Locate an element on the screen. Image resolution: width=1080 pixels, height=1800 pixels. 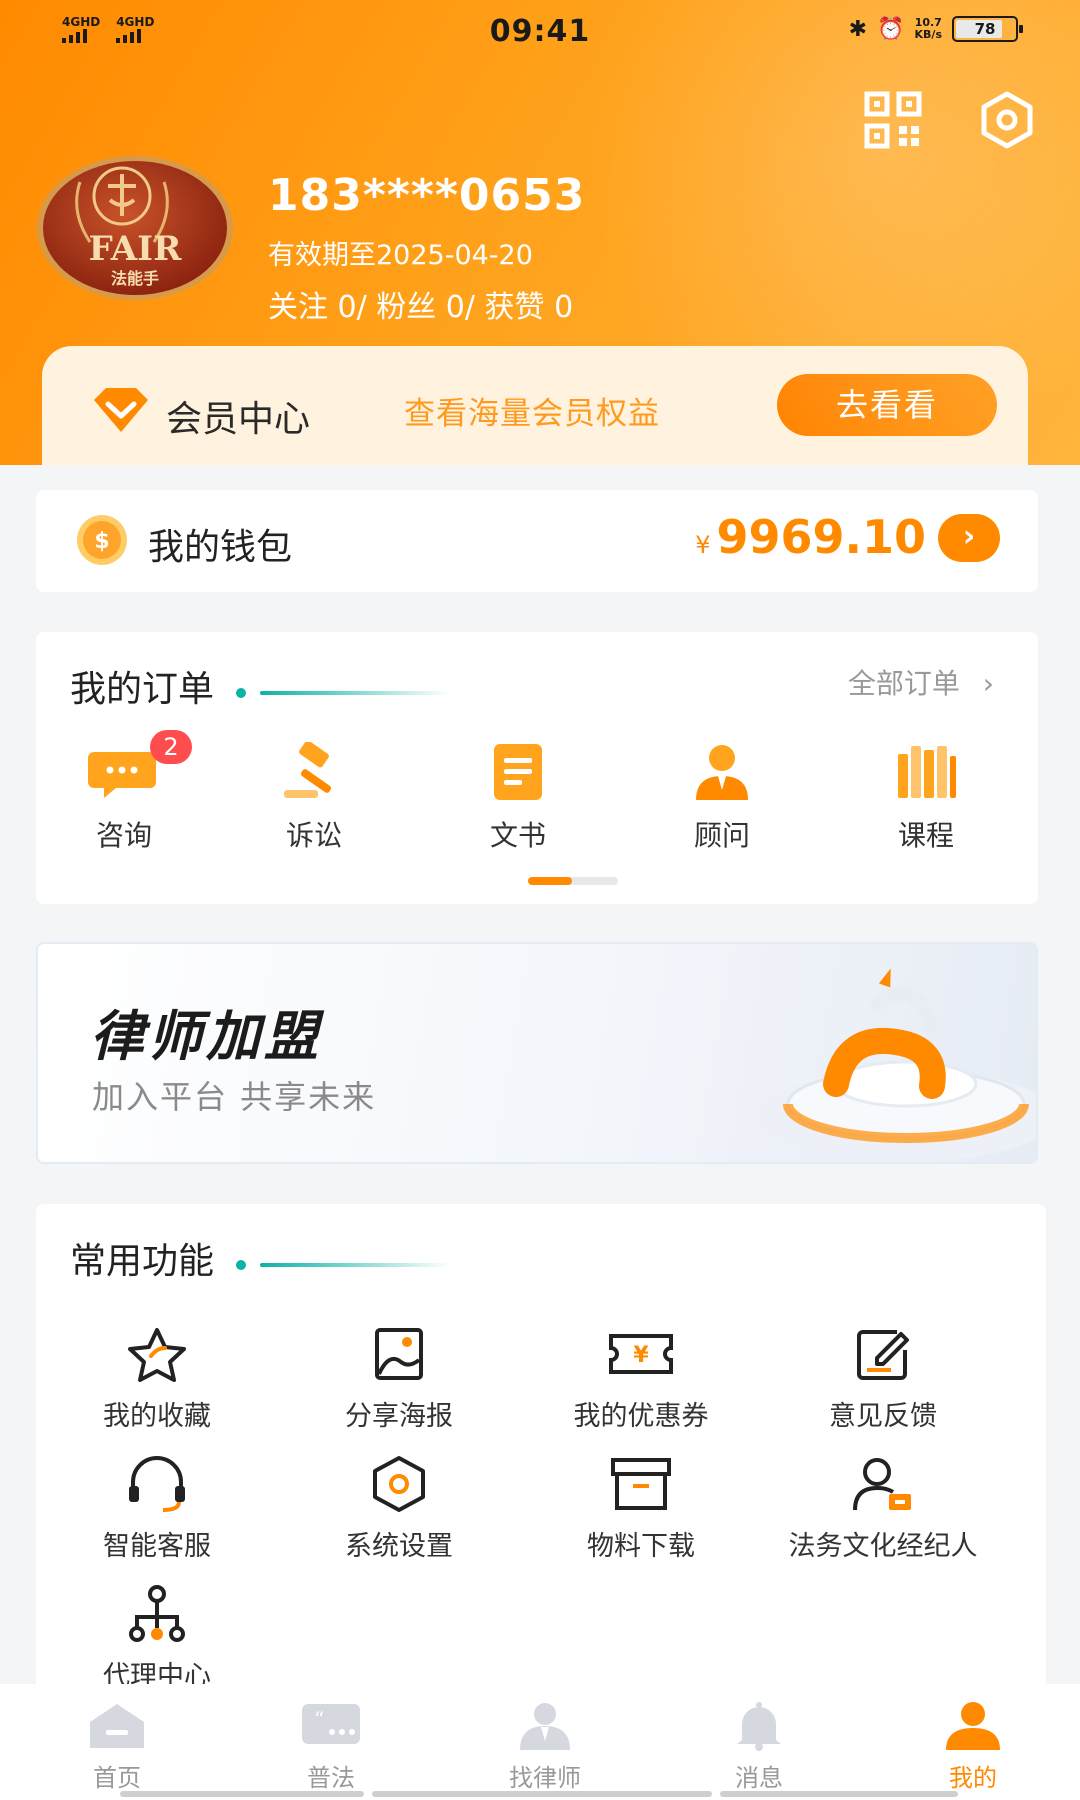
currency-symbol: ¥ is located at coordinates (703, 545).